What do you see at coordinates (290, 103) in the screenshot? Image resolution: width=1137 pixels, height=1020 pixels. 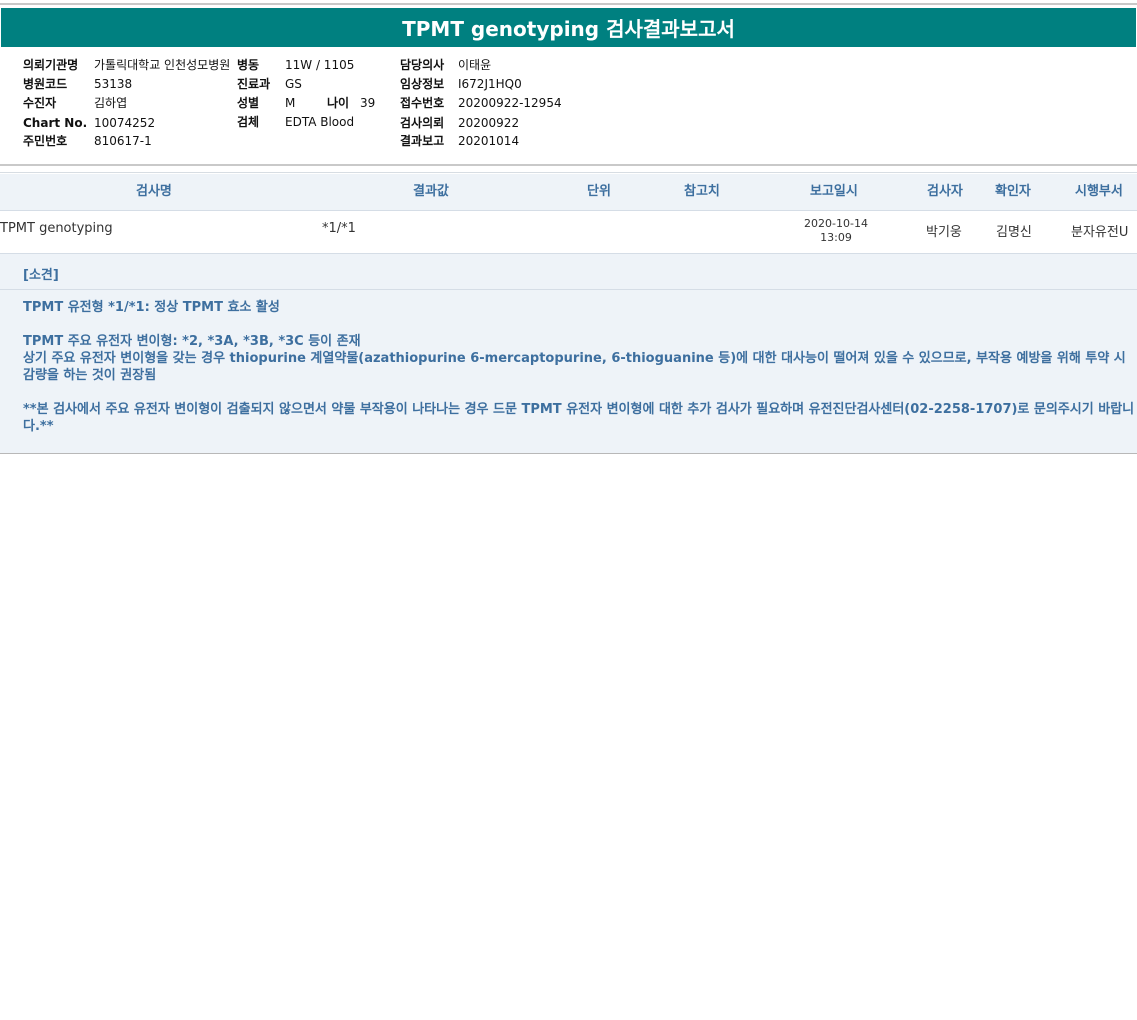 I see `sex-value: M` at bounding box center [290, 103].